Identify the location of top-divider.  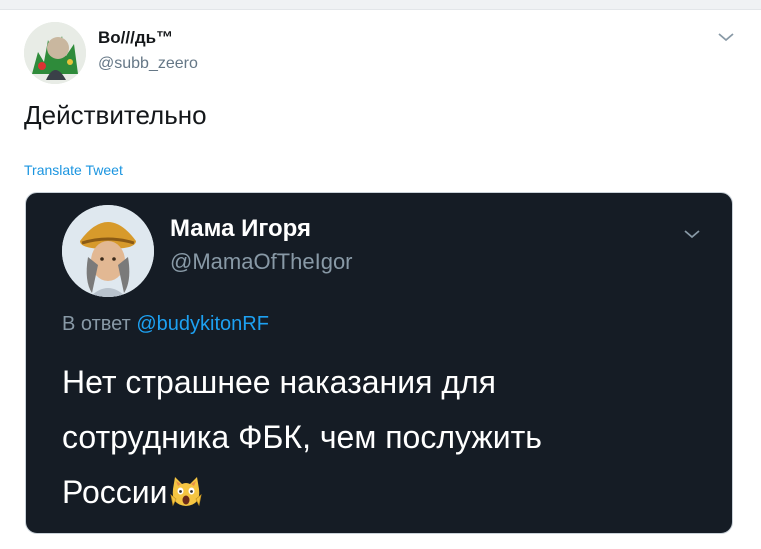
(380, 5).